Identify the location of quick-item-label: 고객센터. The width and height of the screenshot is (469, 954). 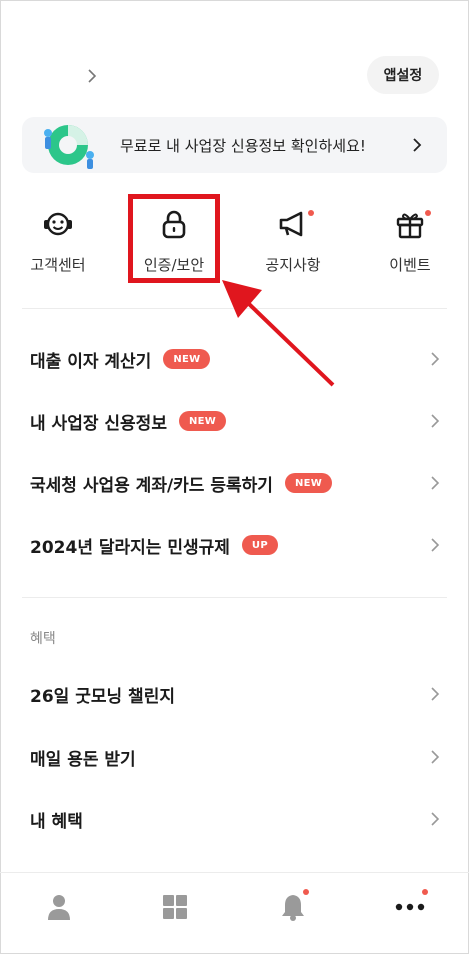
(58, 265).